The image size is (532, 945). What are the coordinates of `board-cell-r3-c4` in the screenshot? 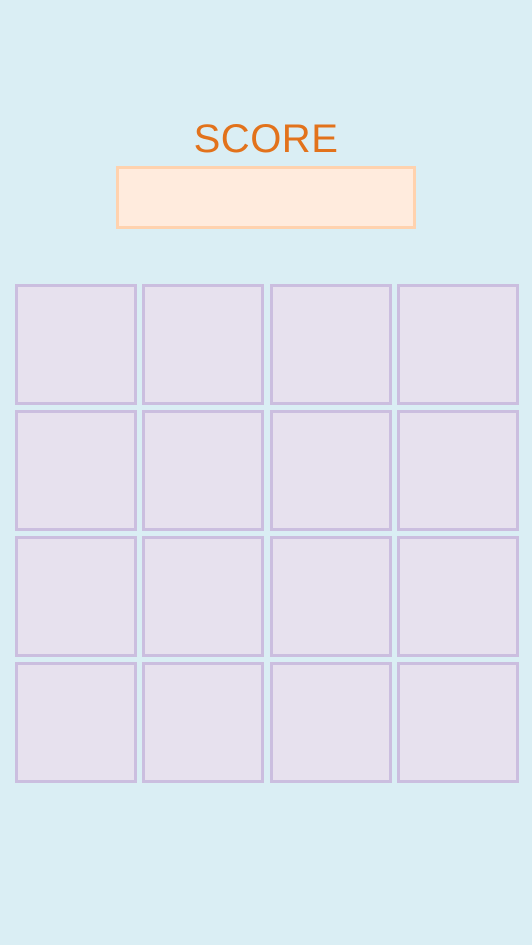 It's located at (458, 596).